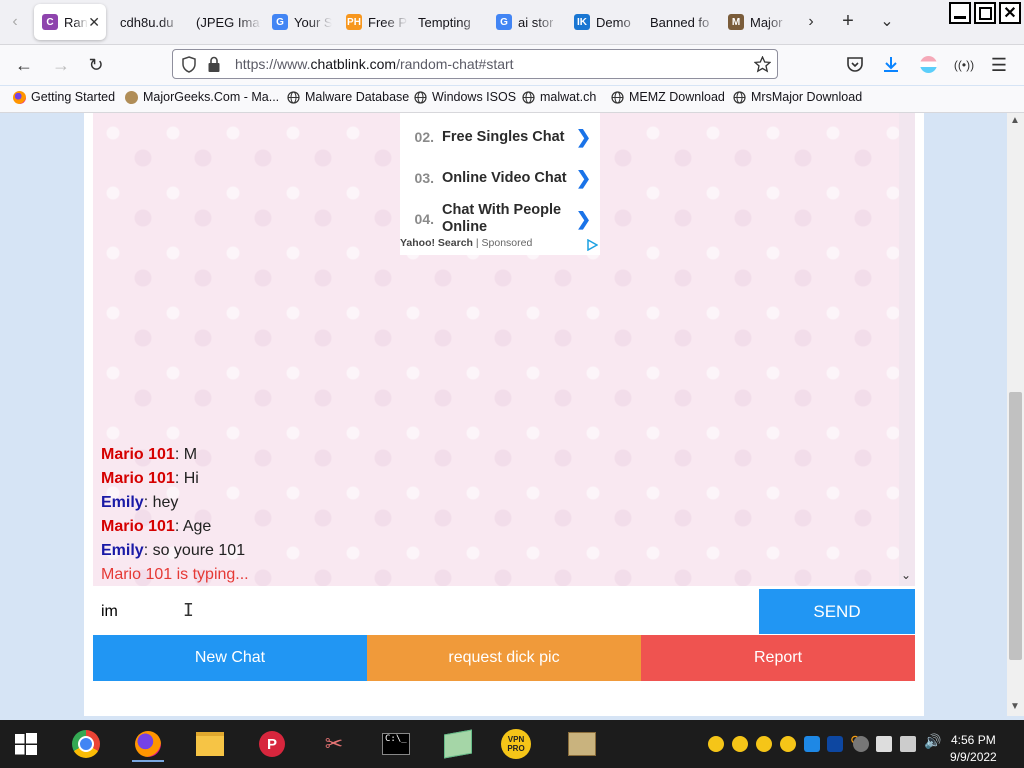 The height and width of the screenshot is (768, 1024). I want to click on report-button: Report, so click(778, 658).